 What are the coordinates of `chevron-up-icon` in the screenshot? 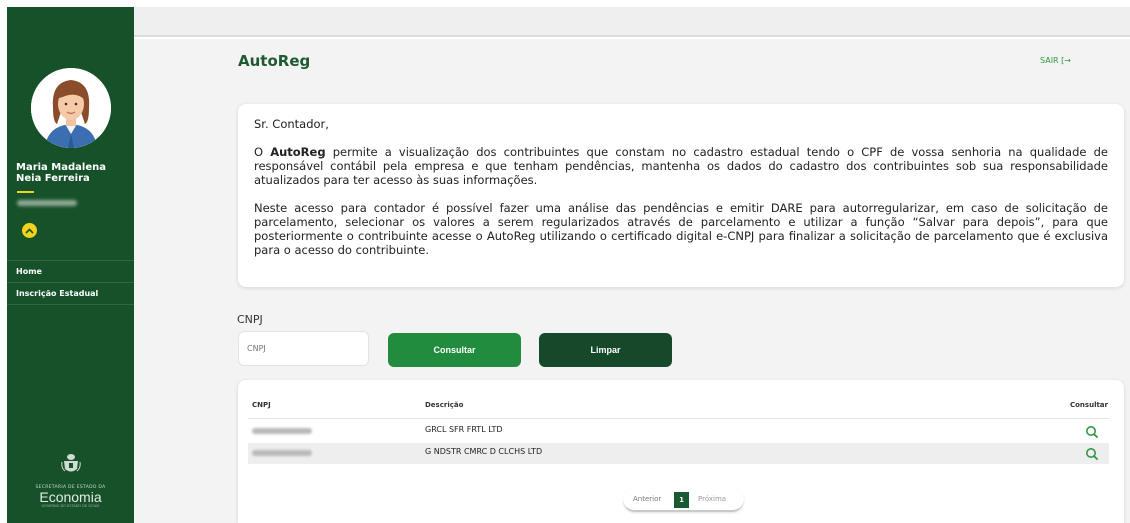 It's located at (29, 230).